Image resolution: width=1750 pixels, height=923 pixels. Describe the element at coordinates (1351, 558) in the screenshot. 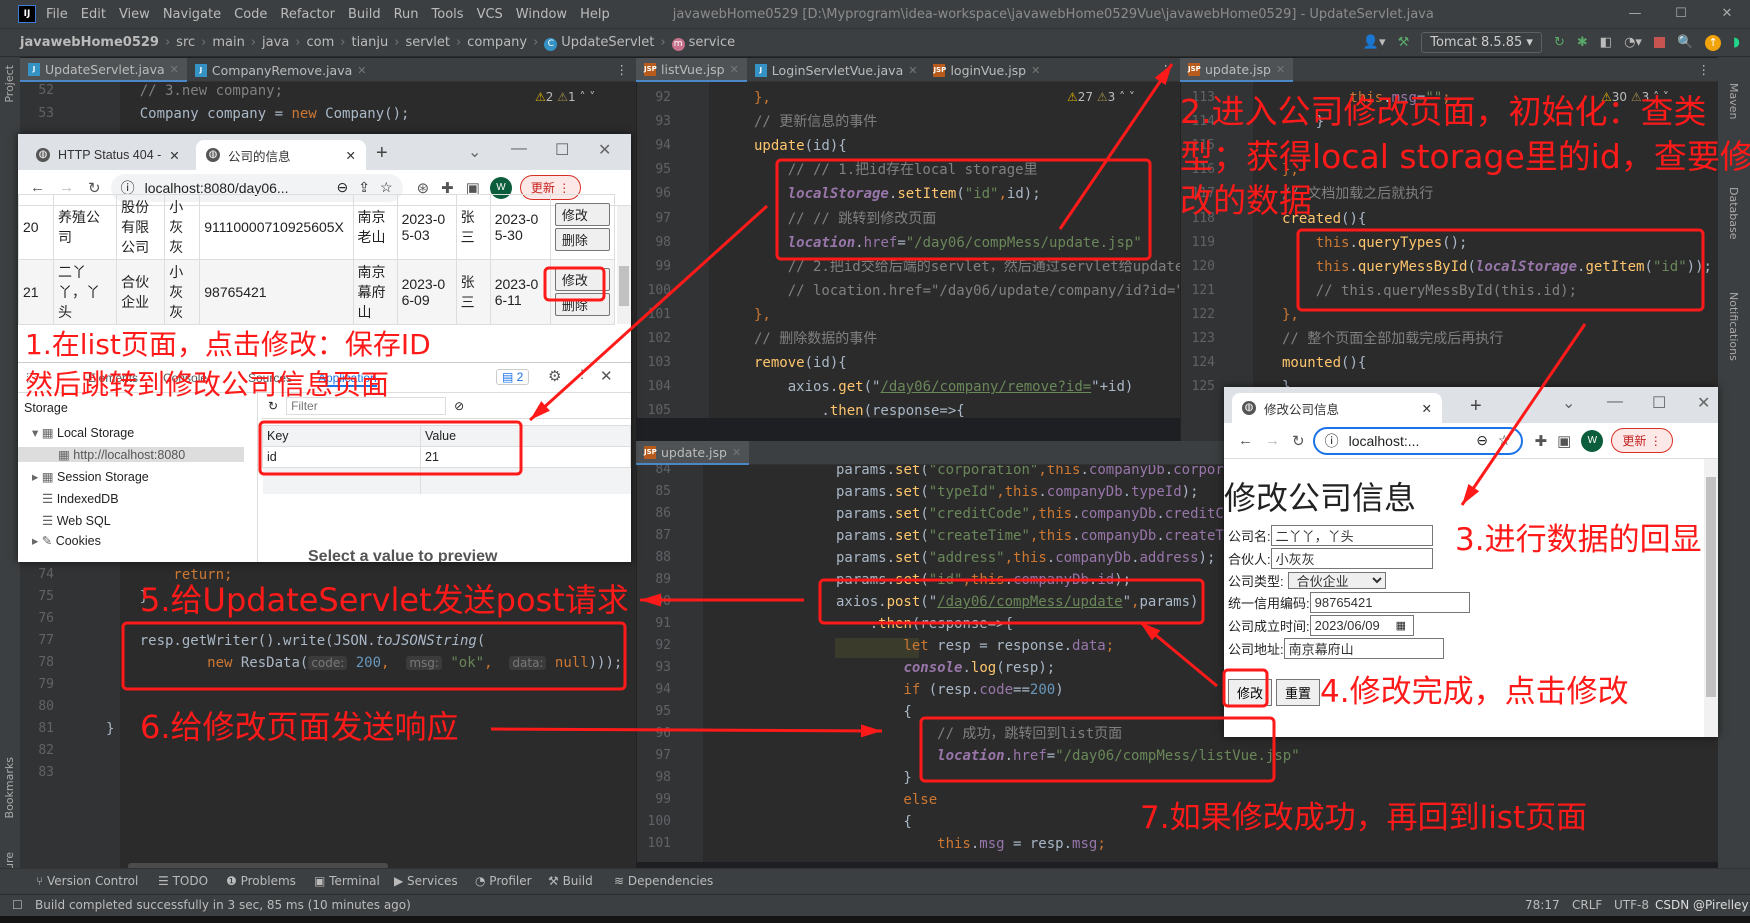

I see `partner-input` at that location.